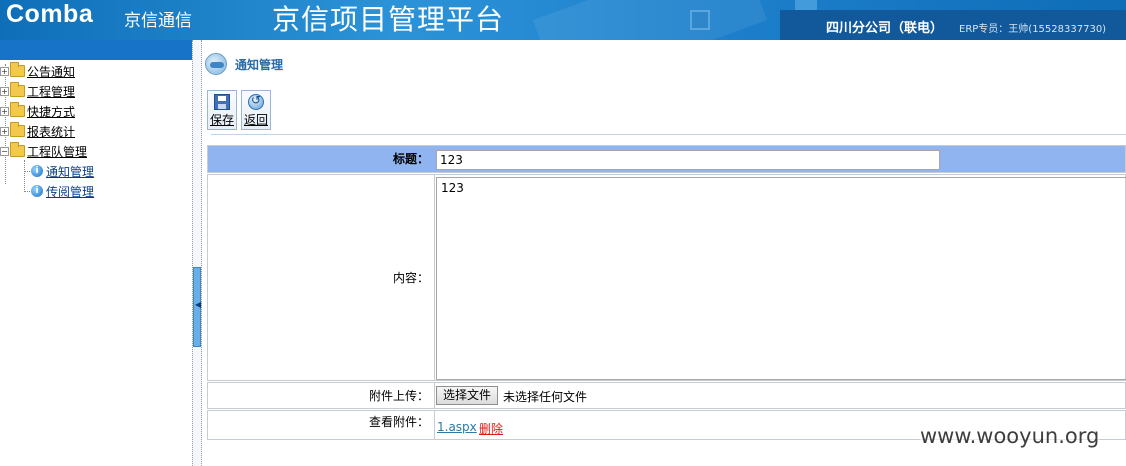 Image resolution: width=1126 pixels, height=466 pixels. What do you see at coordinates (51, 111) in the screenshot?
I see `sidebar-item-label: 快捷方式` at bounding box center [51, 111].